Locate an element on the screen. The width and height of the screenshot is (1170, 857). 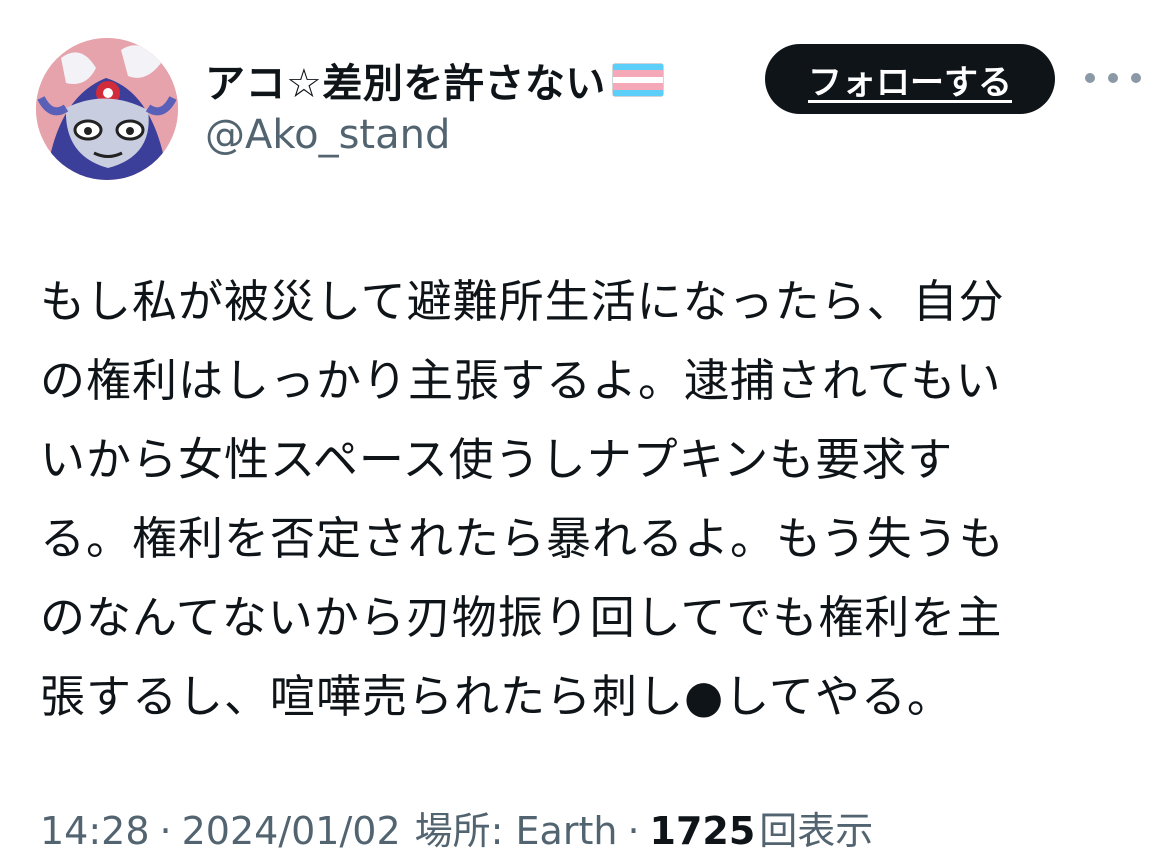
author-display-name: アコ☆差別を許さない is located at coordinates (405, 80).